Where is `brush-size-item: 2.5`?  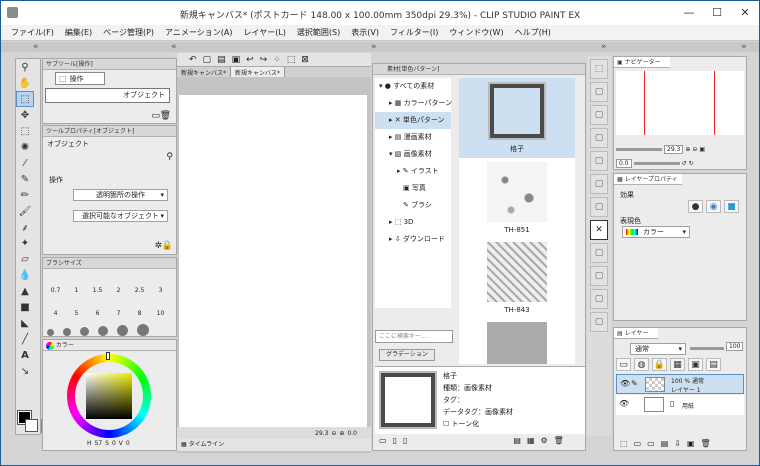 brush-size-item: 2.5 is located at coordinates (139, 290).